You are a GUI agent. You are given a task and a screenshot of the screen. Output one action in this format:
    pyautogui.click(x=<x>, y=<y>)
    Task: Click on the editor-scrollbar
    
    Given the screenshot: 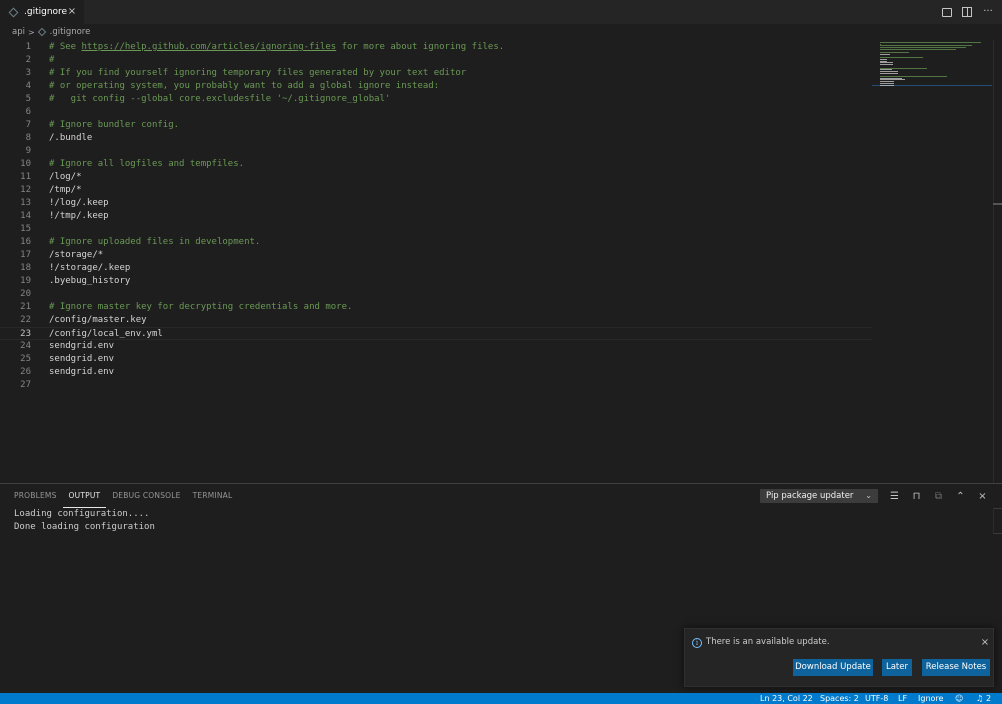 What is the action you would take?
    pyautogui.click(x=997, y=261)
    